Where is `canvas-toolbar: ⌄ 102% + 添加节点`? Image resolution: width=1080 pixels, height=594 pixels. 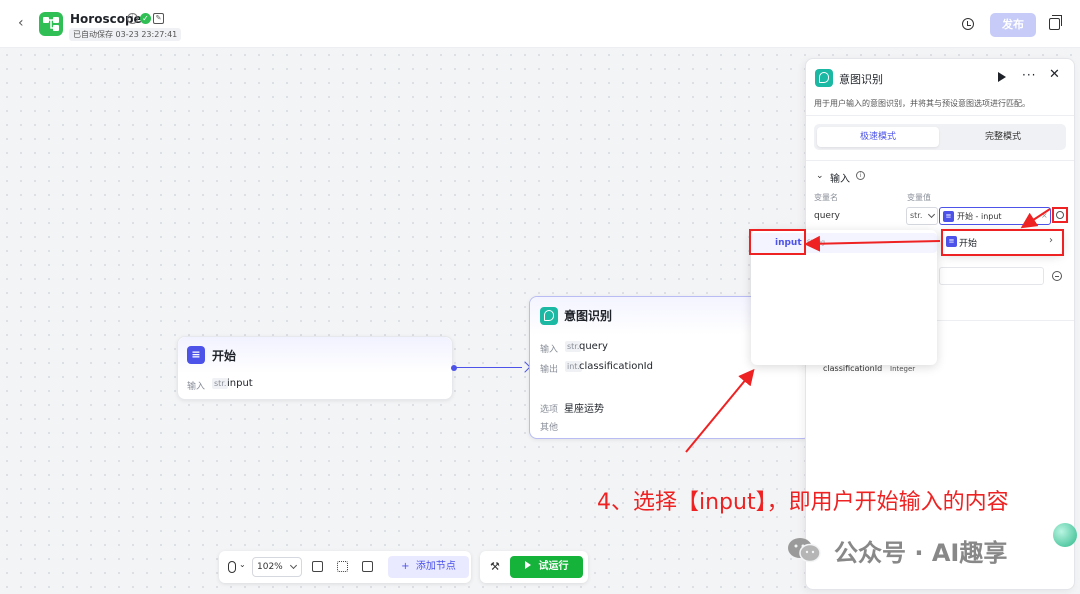 canvas-toolbar: ⌄ 102% + 添加节点 is located at coordinates (345, 567).